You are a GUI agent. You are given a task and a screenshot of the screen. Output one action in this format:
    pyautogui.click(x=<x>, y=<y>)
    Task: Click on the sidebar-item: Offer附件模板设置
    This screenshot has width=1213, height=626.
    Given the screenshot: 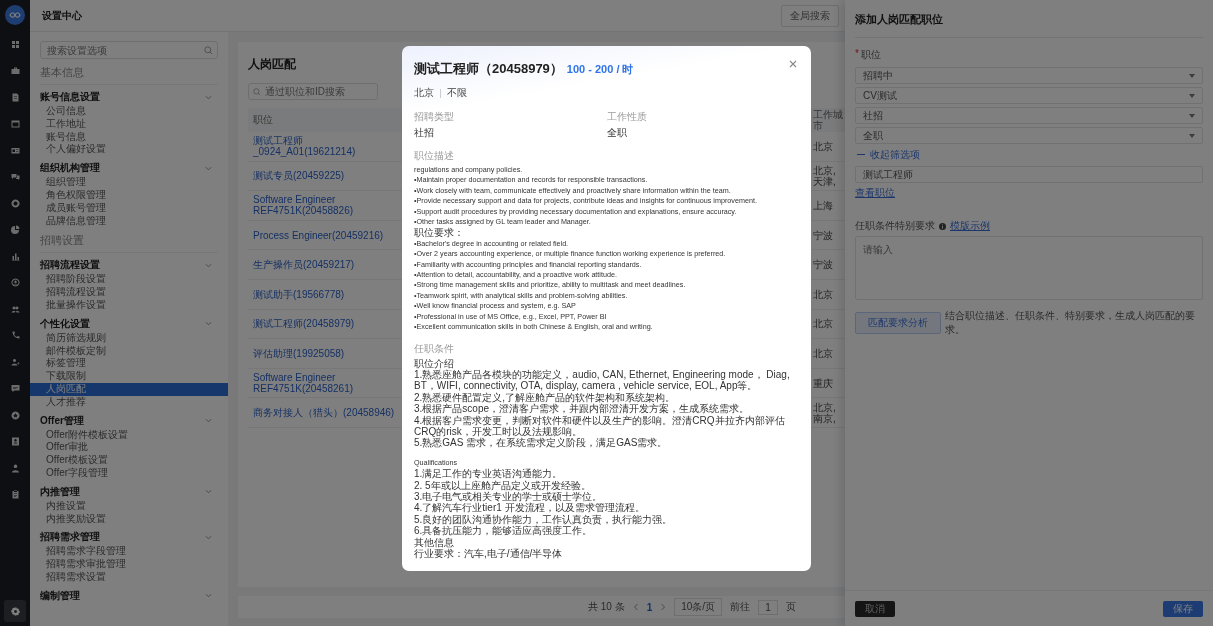 What is the action you would take?
    pyautogui.click(x=129, y=435)
    